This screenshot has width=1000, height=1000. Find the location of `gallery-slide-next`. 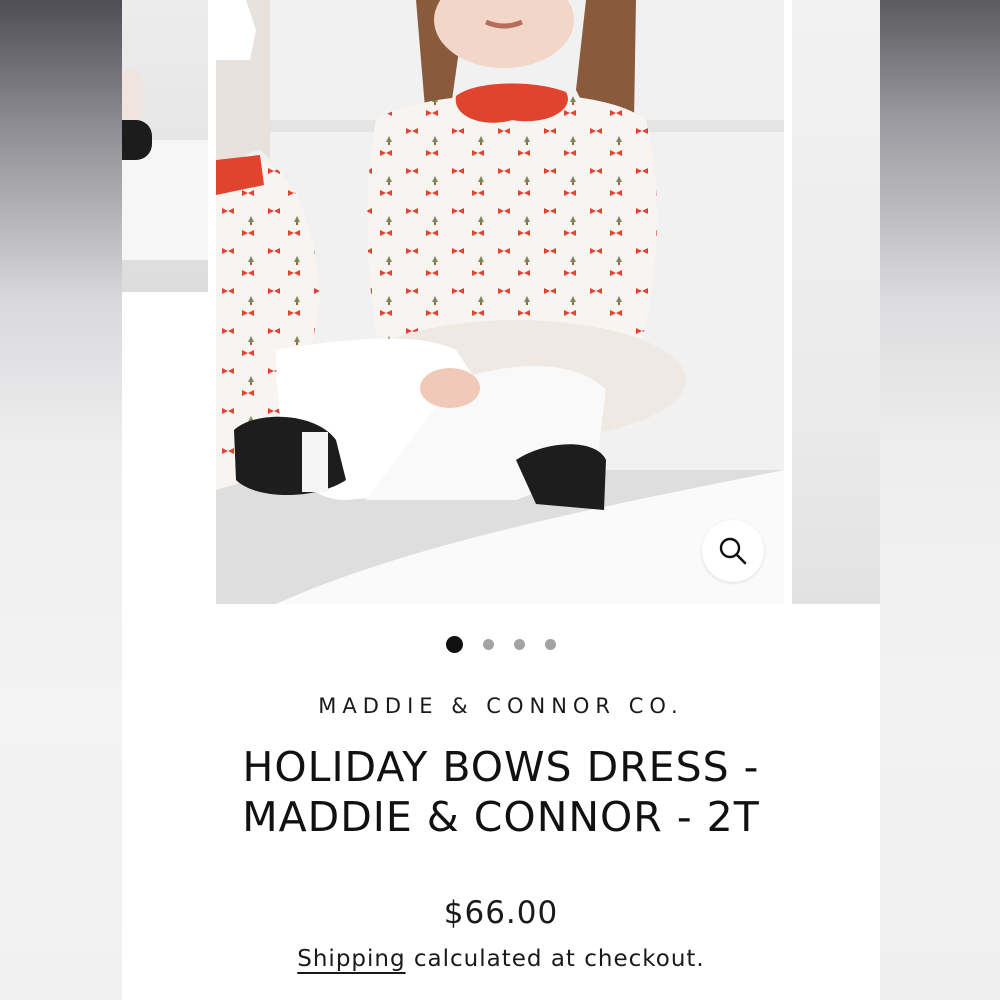

gallery-slide-next is located at coordinates (836, 302).